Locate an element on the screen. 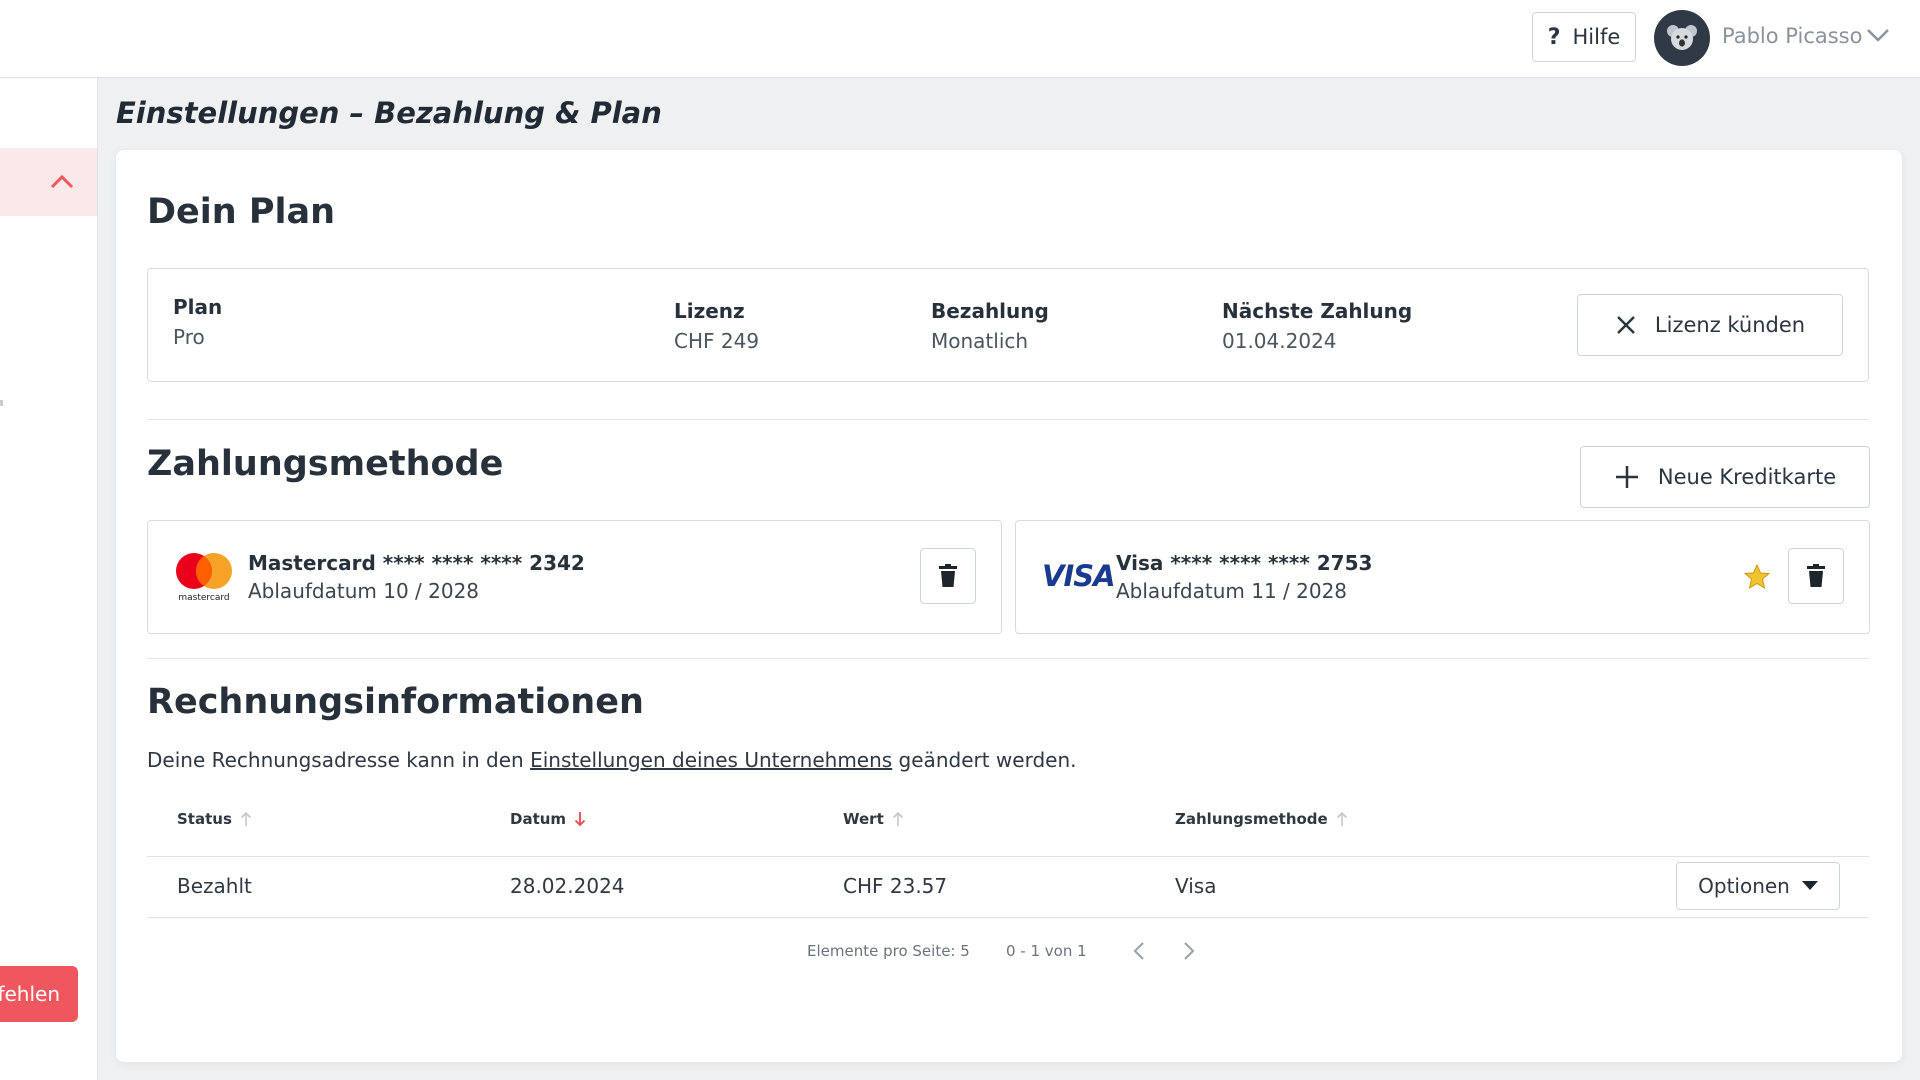  column-header-value: Wert is located at coordinates (873, 819).